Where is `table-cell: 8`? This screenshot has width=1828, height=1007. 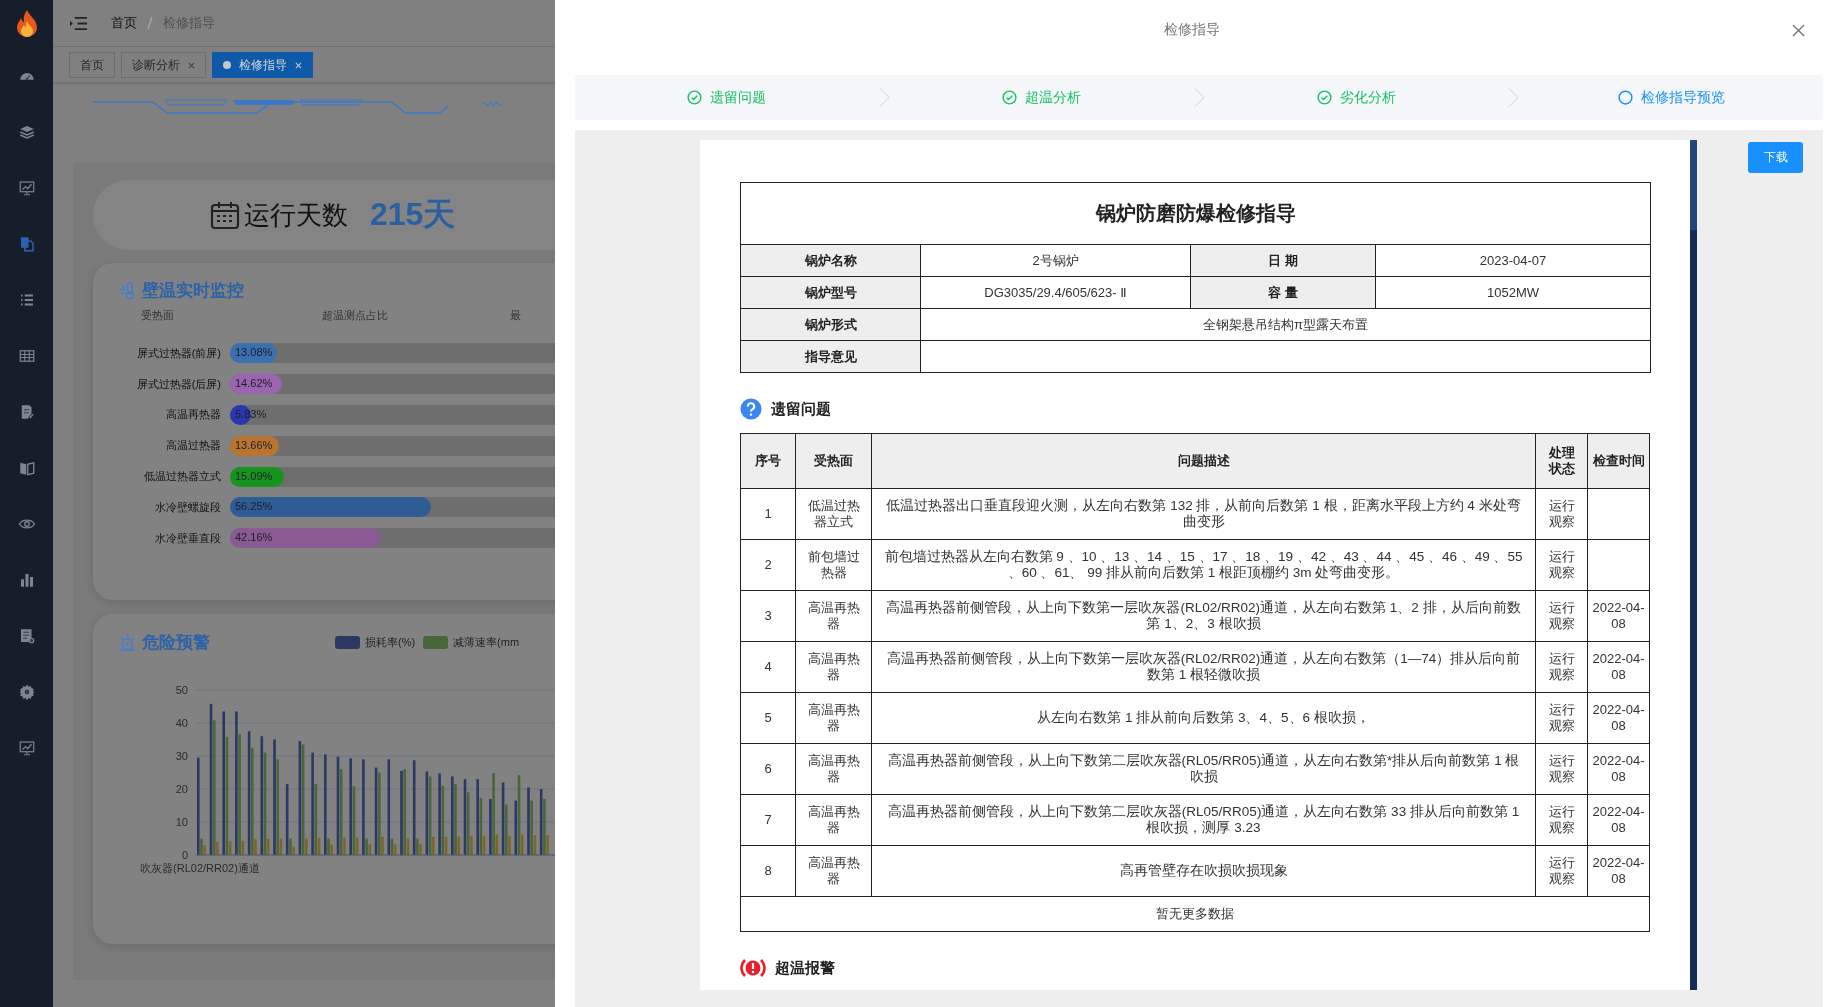 table-cell: 8 is located at coordinates (768, 871).